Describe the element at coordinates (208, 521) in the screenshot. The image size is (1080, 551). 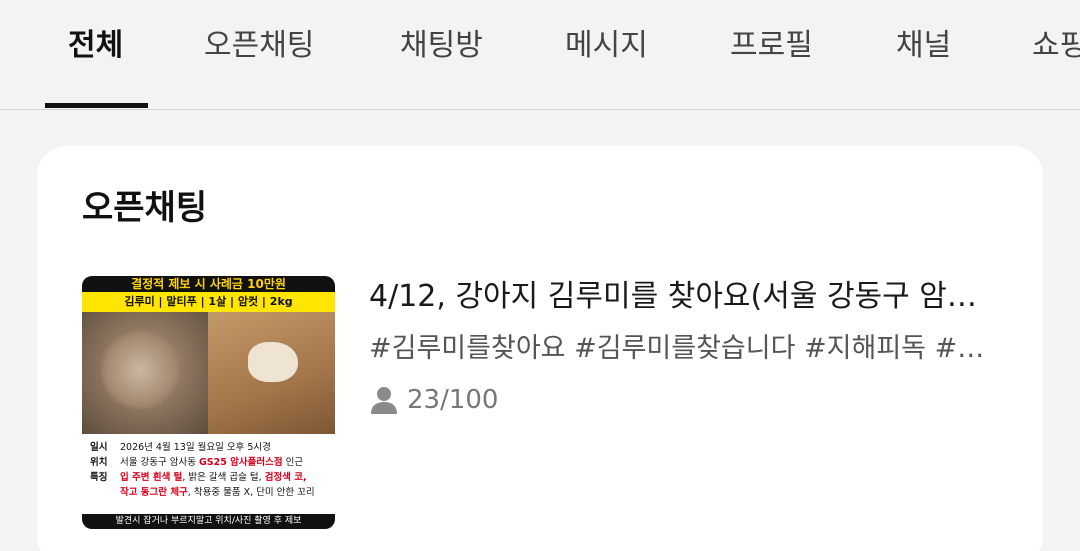
I see `thumbnail-footer-notice: 발견시 잡거나 부르지말고 위치/사진 촬영 후 제보` at that location.